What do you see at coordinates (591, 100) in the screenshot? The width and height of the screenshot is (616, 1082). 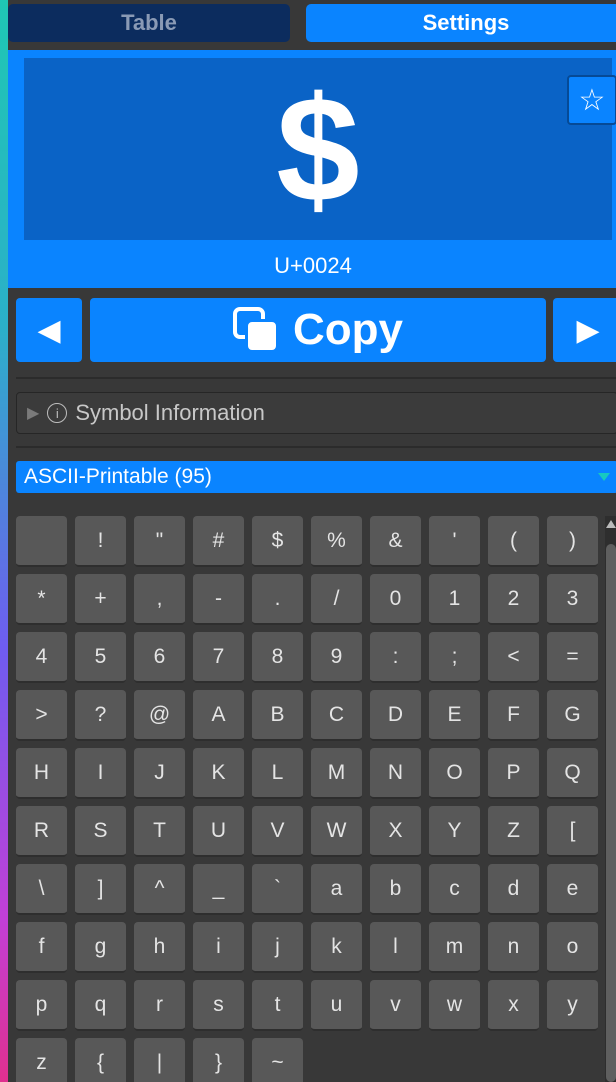 I see `favorite-button: ☆` at bounding box center [591, 100].